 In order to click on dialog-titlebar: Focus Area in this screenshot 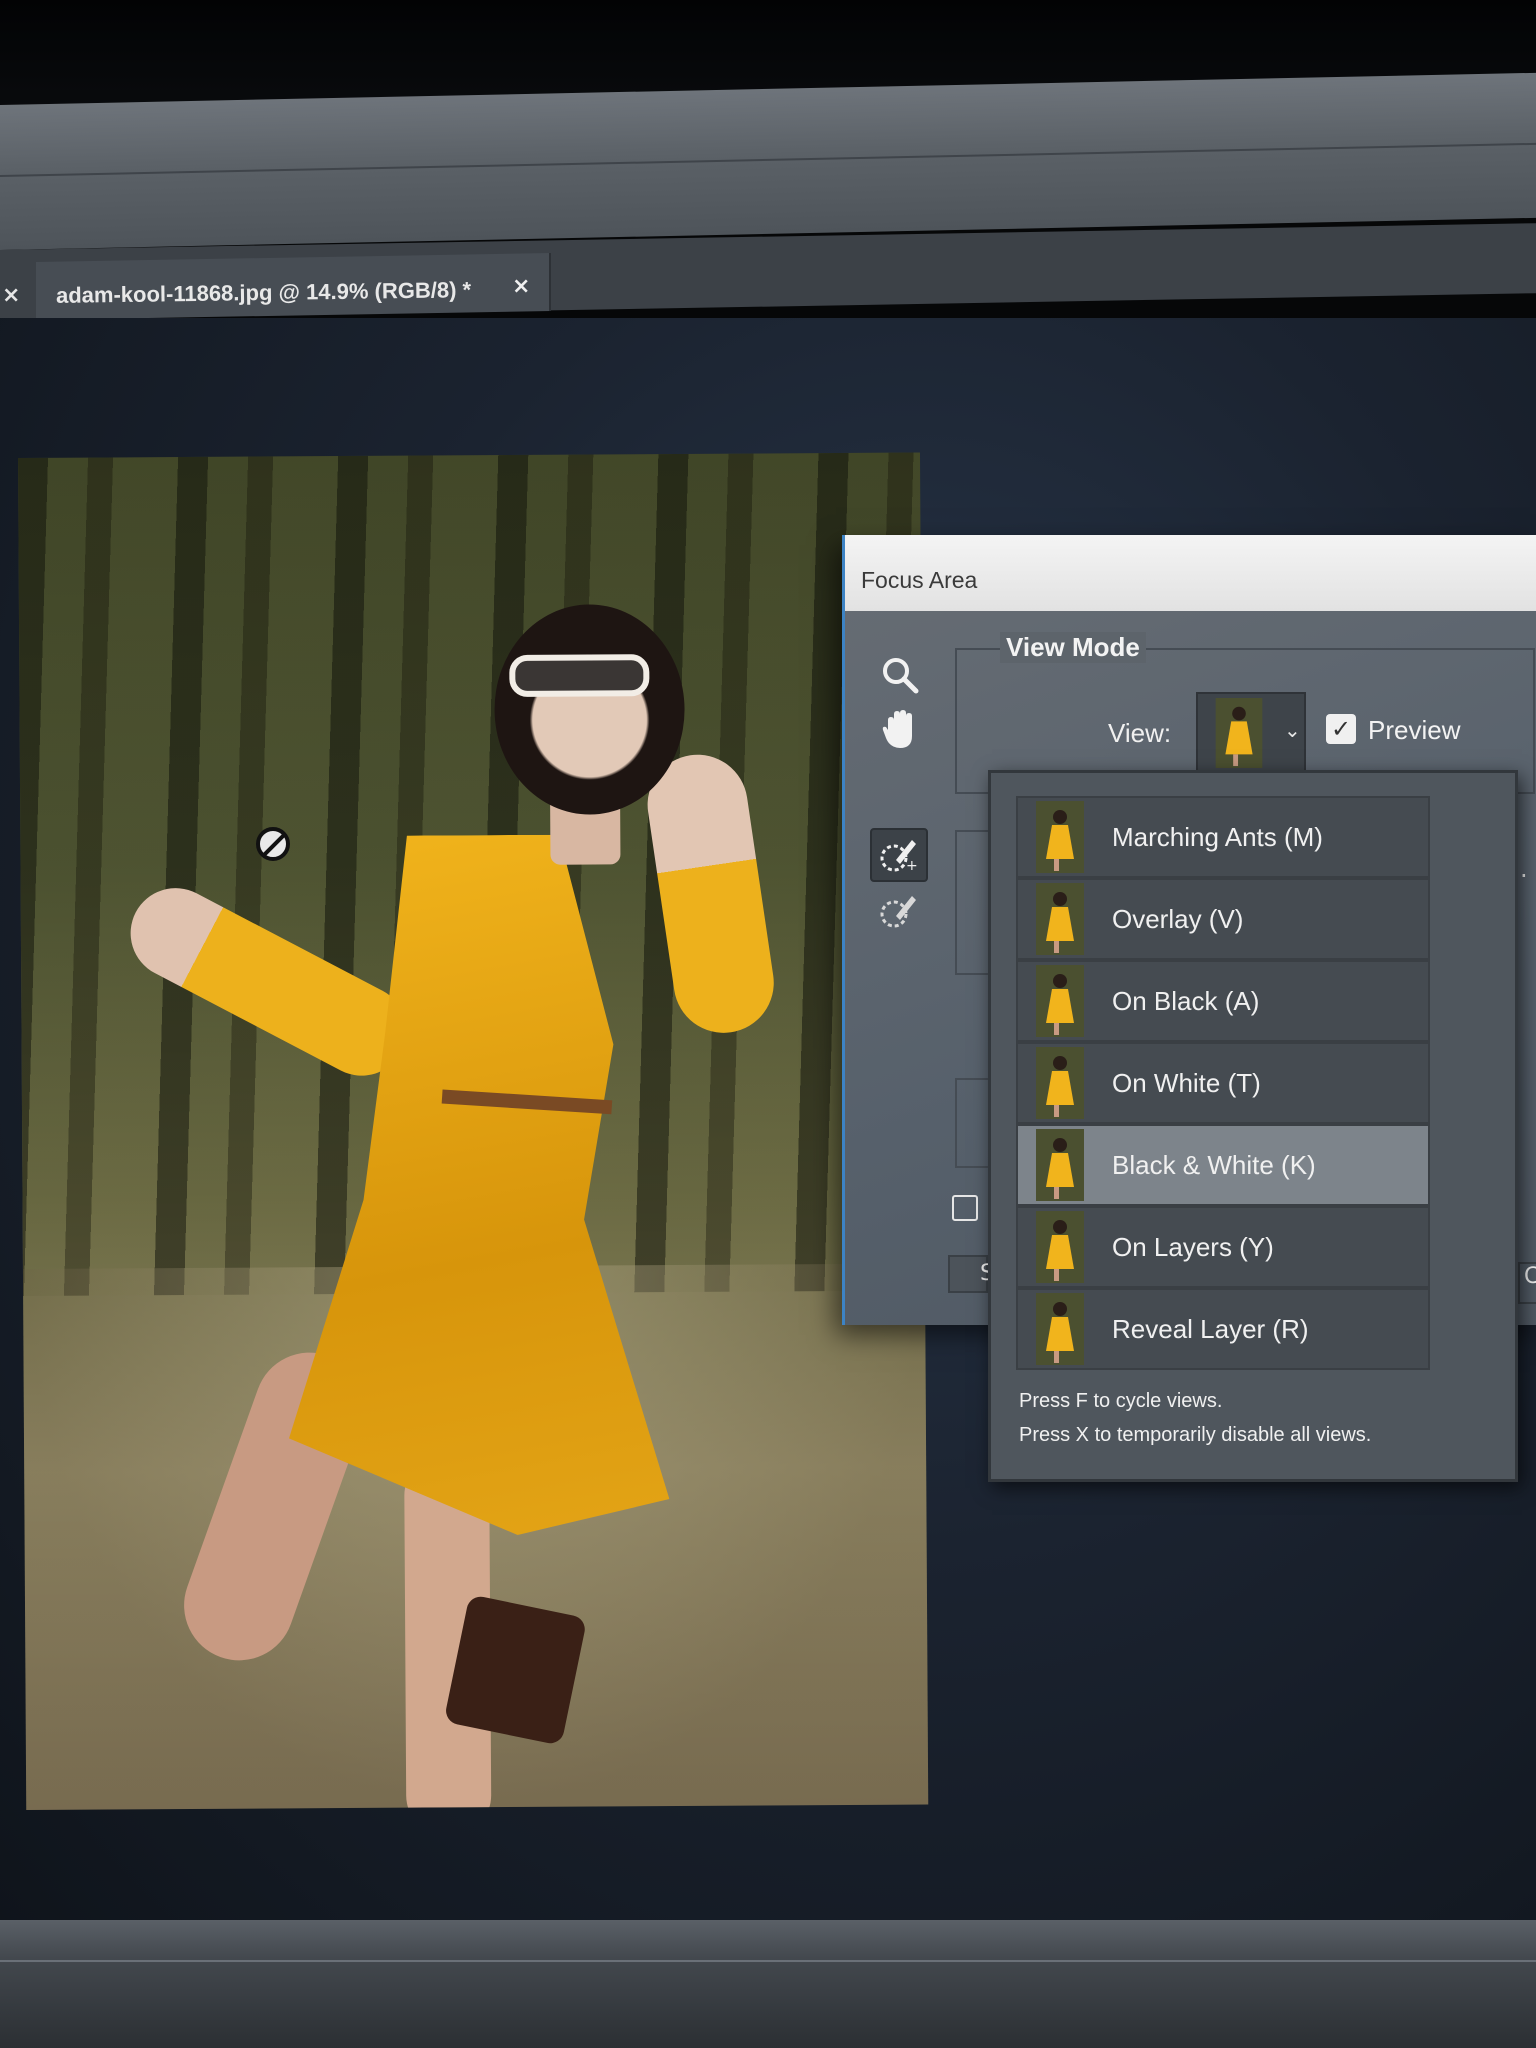, I will do `click(1190, 573)`.